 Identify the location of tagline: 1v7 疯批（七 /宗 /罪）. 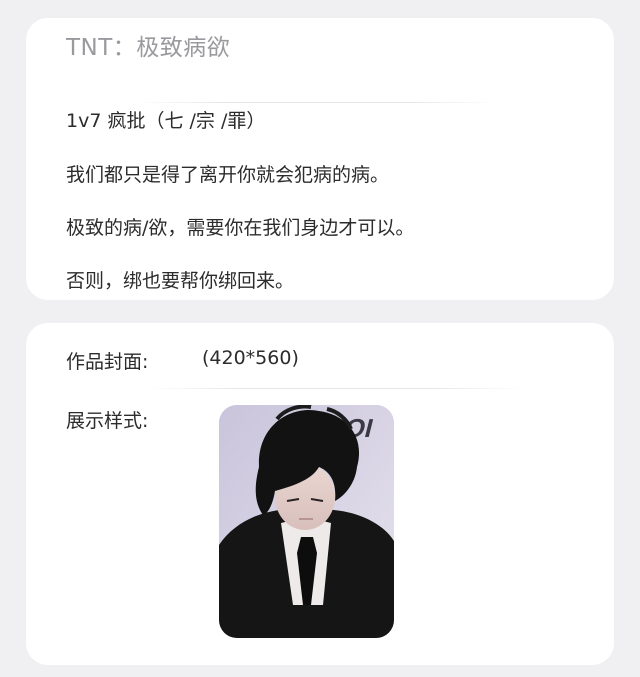
(166, 121).